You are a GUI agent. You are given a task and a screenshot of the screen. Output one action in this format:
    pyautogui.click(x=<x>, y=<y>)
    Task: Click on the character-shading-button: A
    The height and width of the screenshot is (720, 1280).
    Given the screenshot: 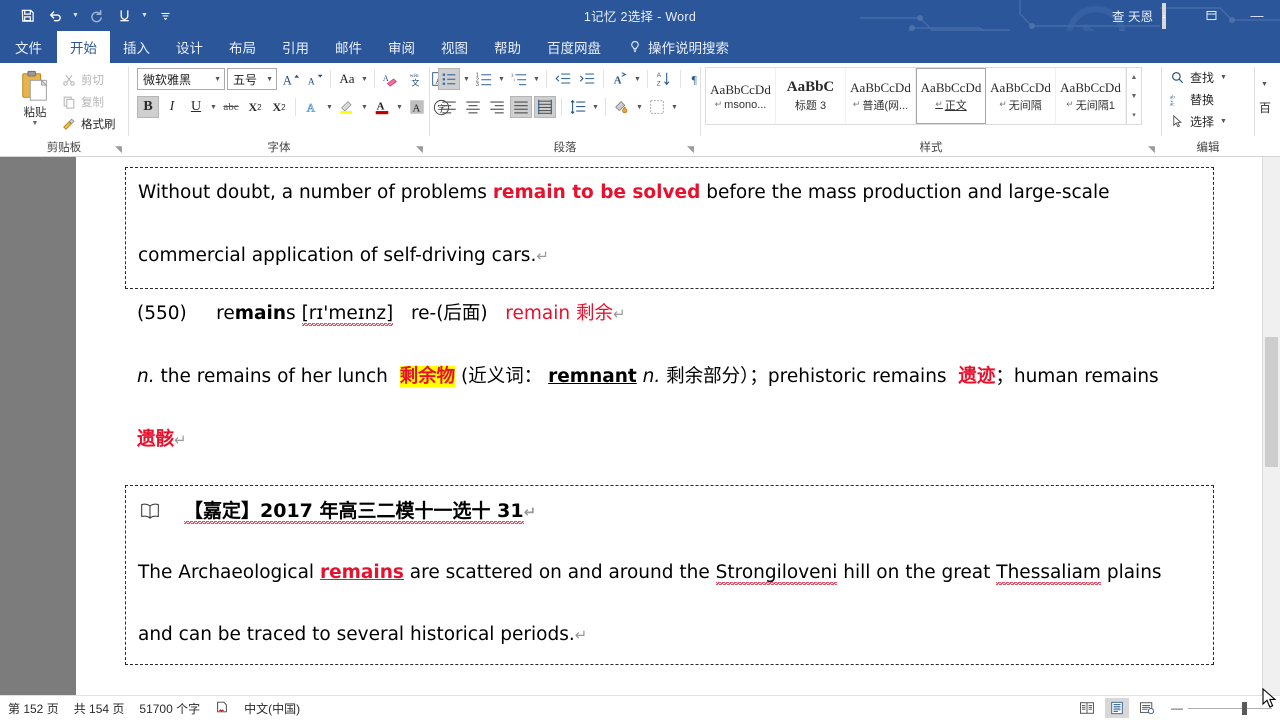 What is the action you would take?
    pyautogui.click(x=417, y=107)
    